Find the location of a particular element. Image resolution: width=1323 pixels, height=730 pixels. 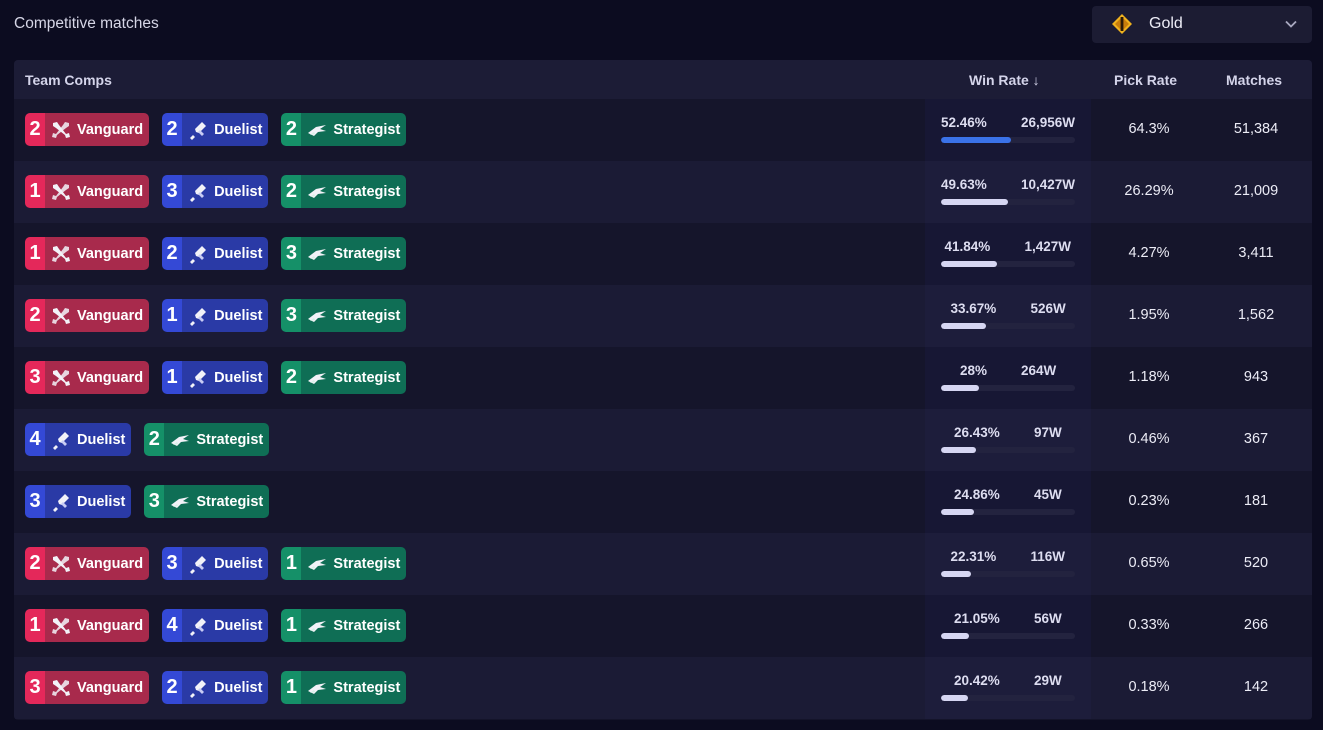

page-title: Competitive matches is located at coordinates (86, 23).